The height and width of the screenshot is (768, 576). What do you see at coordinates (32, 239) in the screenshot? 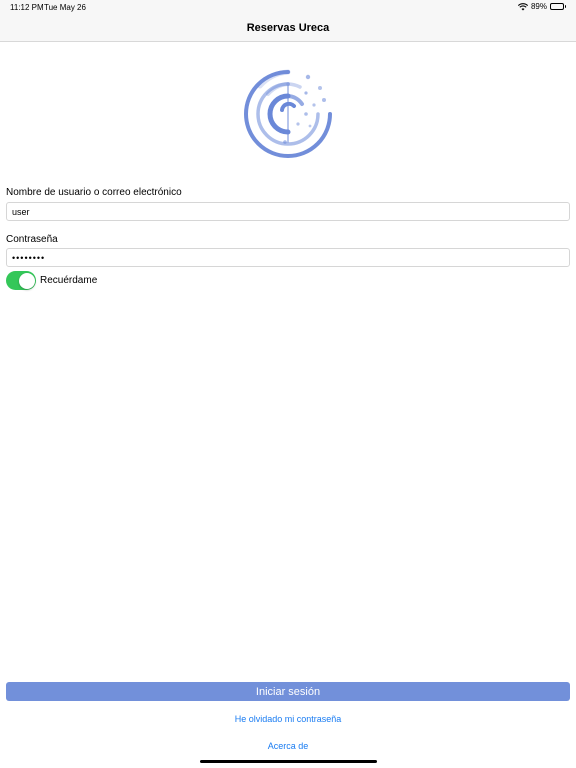
I see `password-label: Contraseña` at bounding box center [32, 239].